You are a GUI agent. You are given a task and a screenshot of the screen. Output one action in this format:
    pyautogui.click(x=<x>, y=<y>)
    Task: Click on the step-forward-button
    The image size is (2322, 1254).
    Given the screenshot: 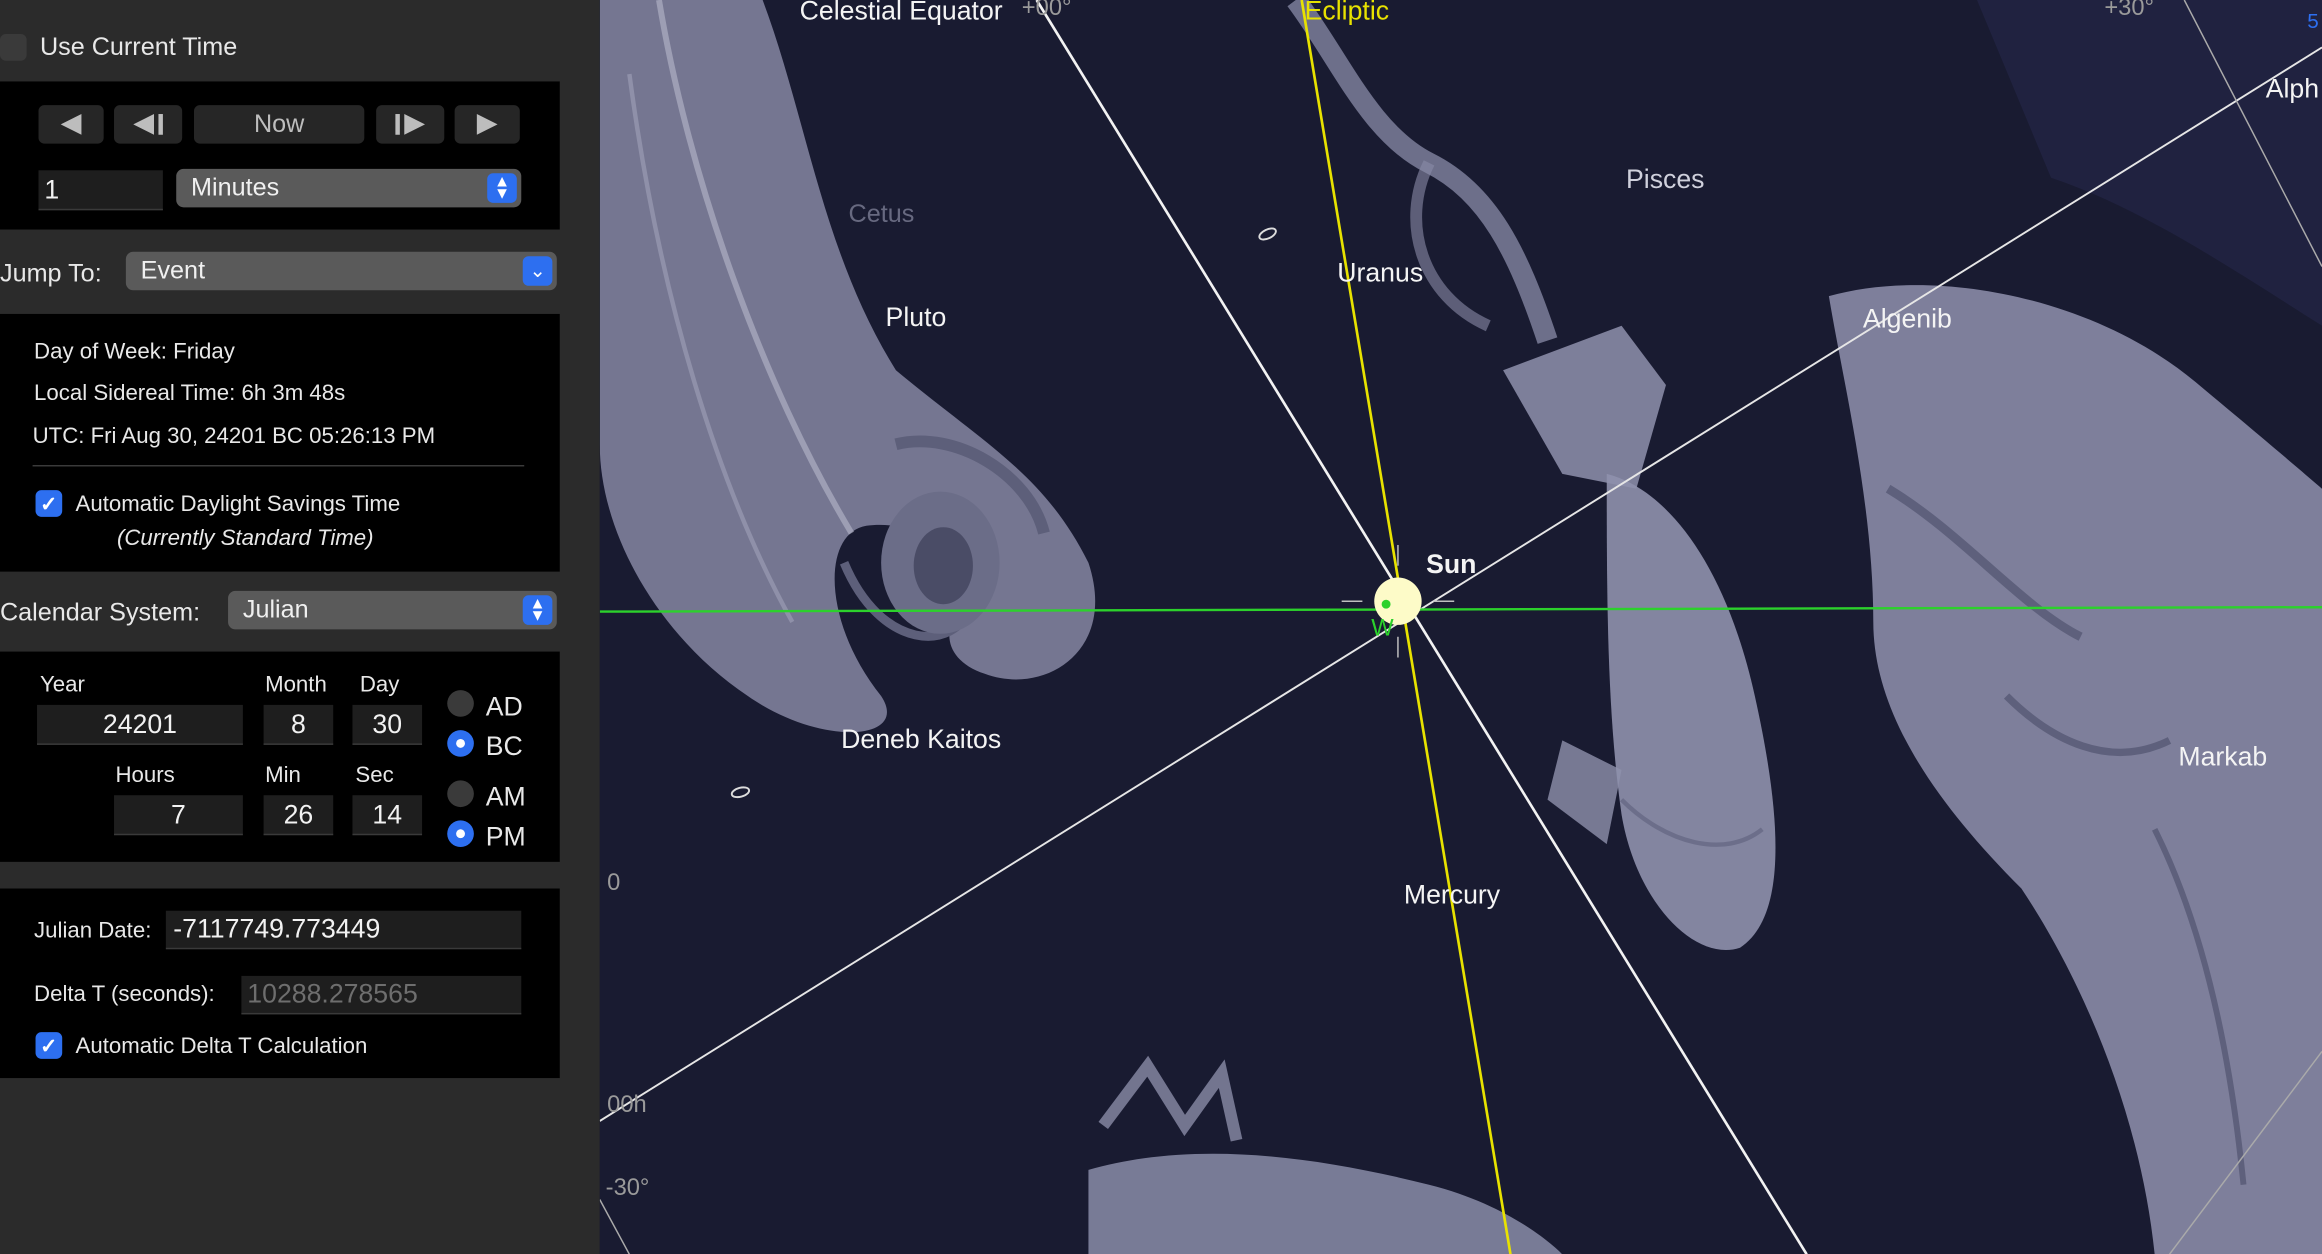 What is the action you would take?
    pyautogui.click(x=410, y=124)
    